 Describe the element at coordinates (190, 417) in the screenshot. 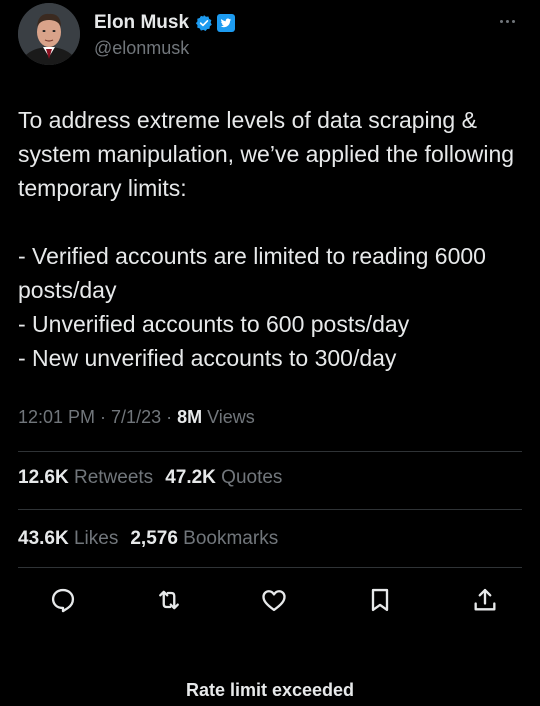

I see `views-count: 8M` at that location.